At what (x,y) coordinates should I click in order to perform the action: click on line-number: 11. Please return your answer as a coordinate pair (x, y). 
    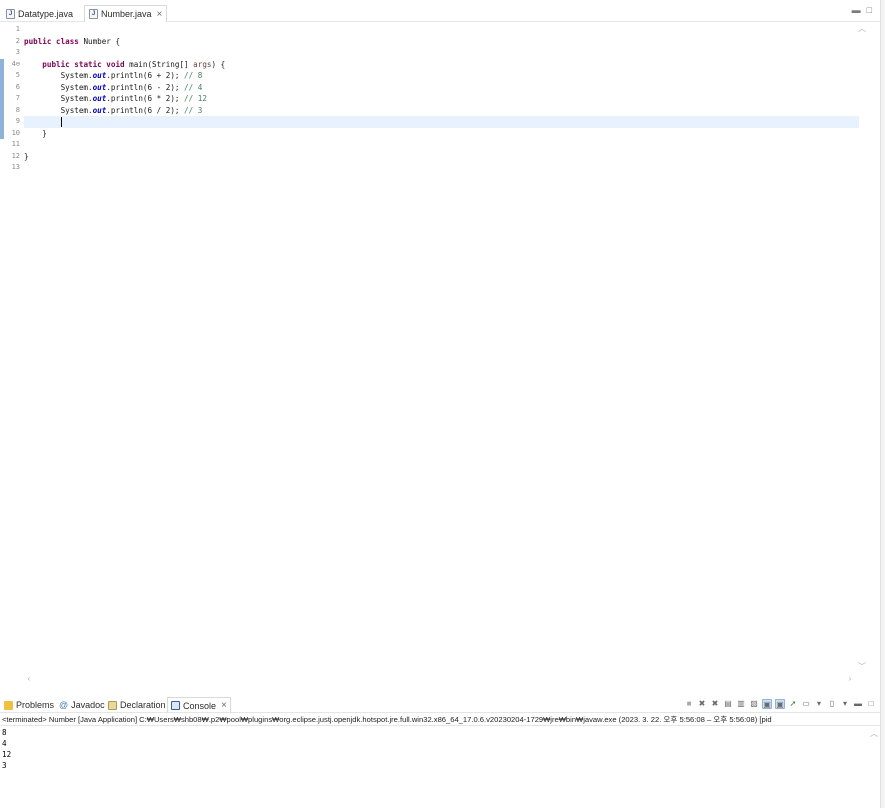
    Looking at the image, I should click on (15, 144).